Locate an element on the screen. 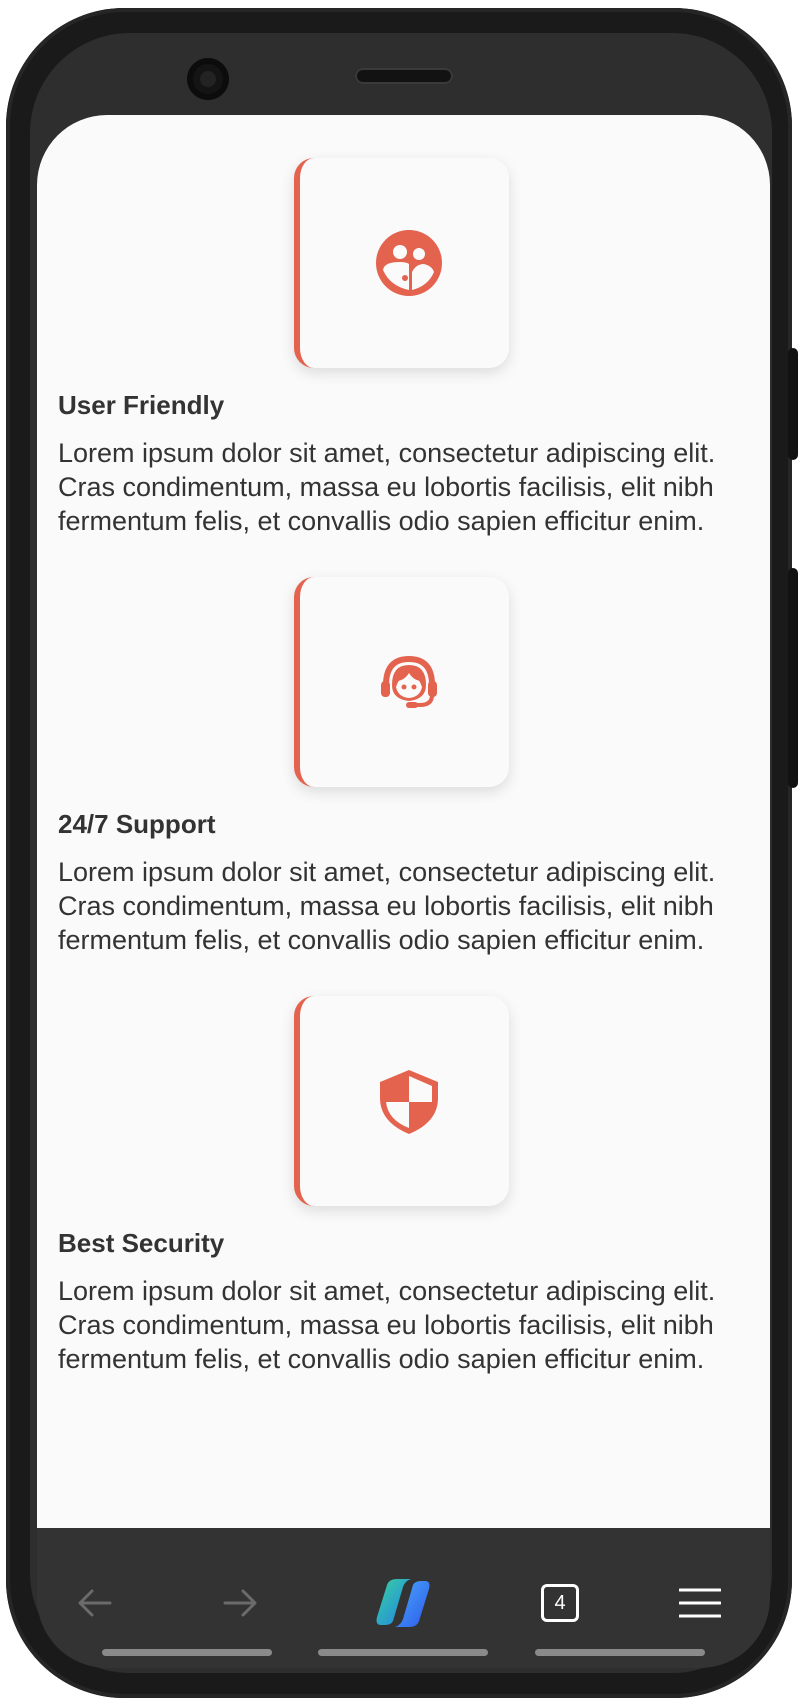 This screenshot has width=803, height=1705. headset-support-icon is located at coordinates (409, 681).